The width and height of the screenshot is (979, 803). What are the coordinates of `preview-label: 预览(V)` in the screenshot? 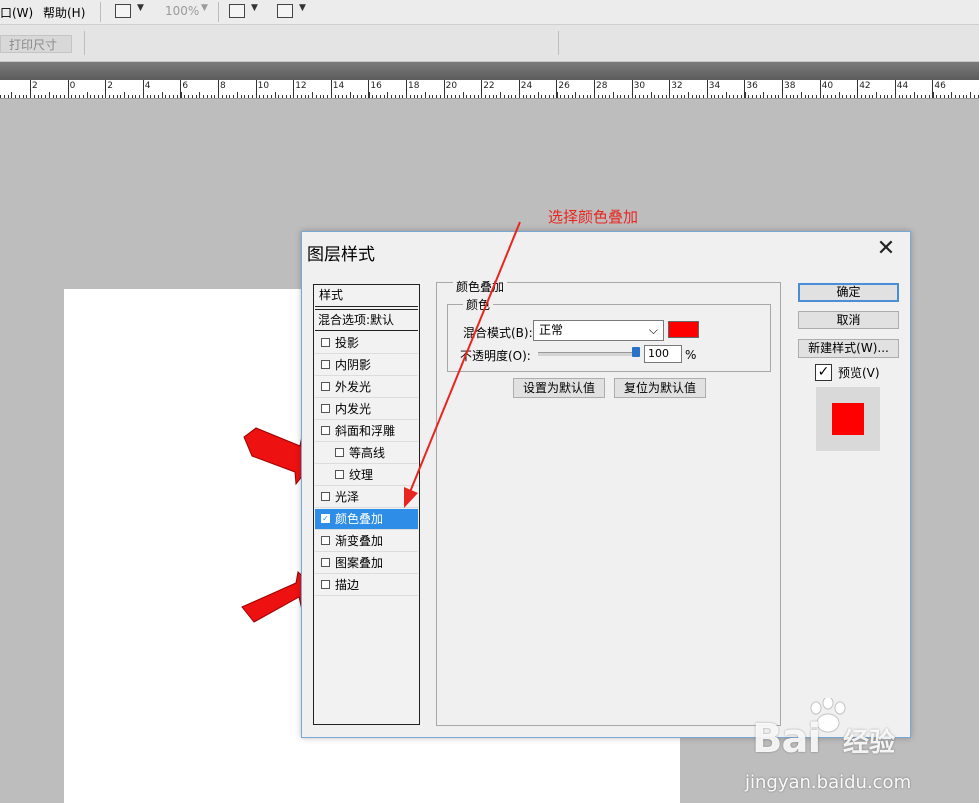 It's located at (859, 373).